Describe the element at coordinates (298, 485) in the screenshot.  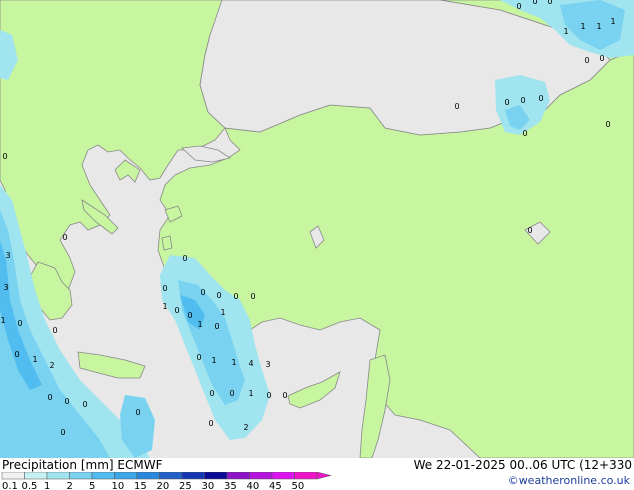
I see `legend-label: 50` at that location.